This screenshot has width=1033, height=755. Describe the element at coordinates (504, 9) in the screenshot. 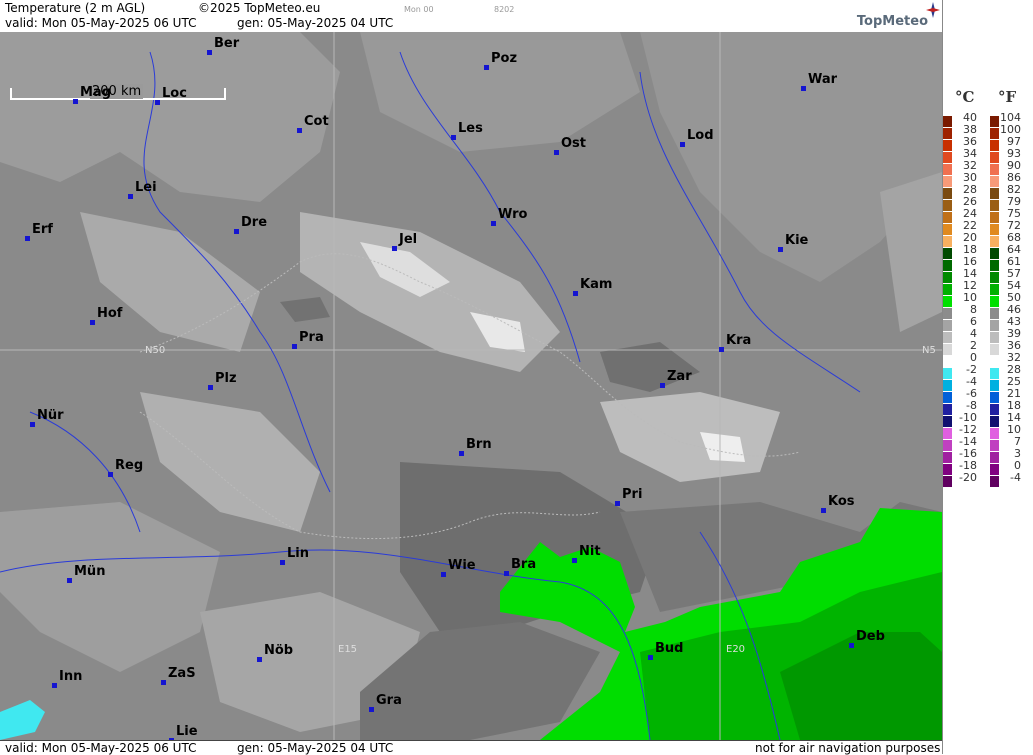

I see `map-code: 8202` at that location.